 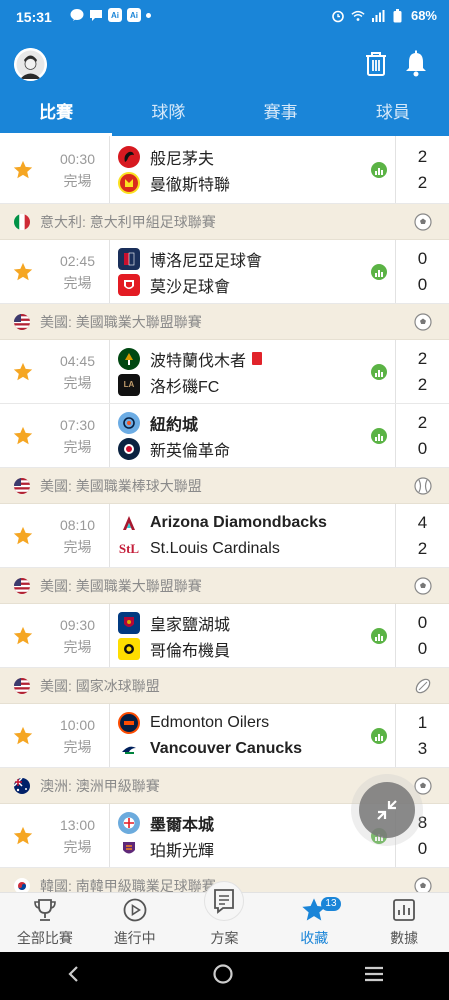 I want to click on stats-placeholder, so click(x=379, y=535).